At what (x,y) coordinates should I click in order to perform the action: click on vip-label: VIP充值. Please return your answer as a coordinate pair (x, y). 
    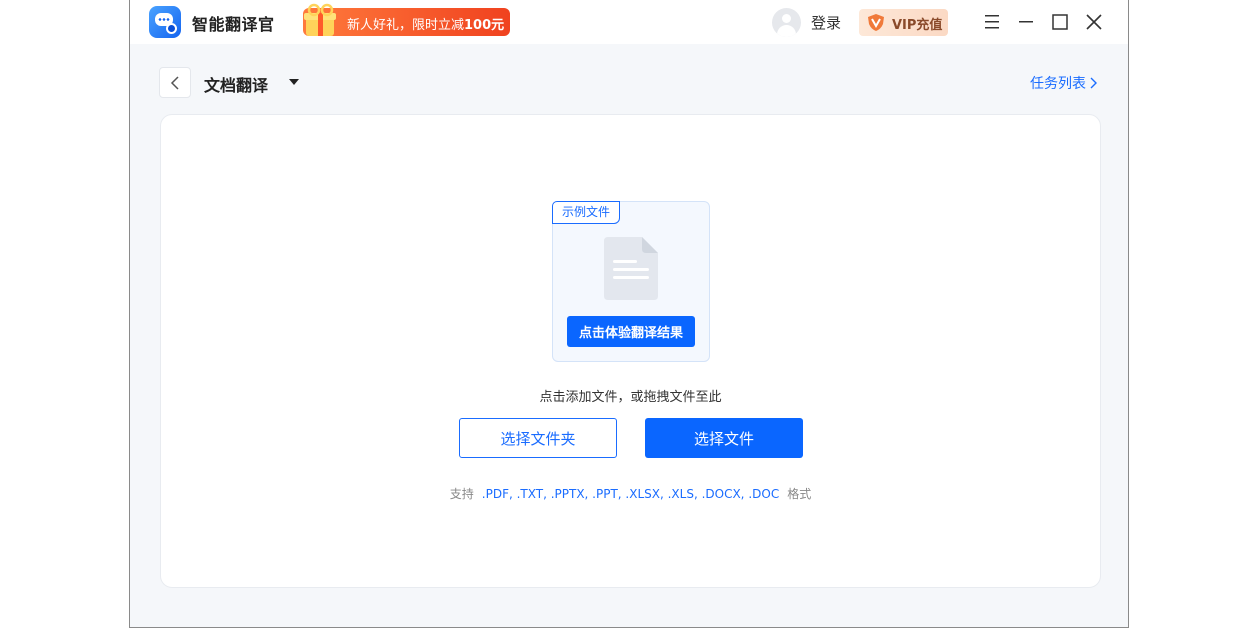
    Looking at the image, I should click on (917, 25).